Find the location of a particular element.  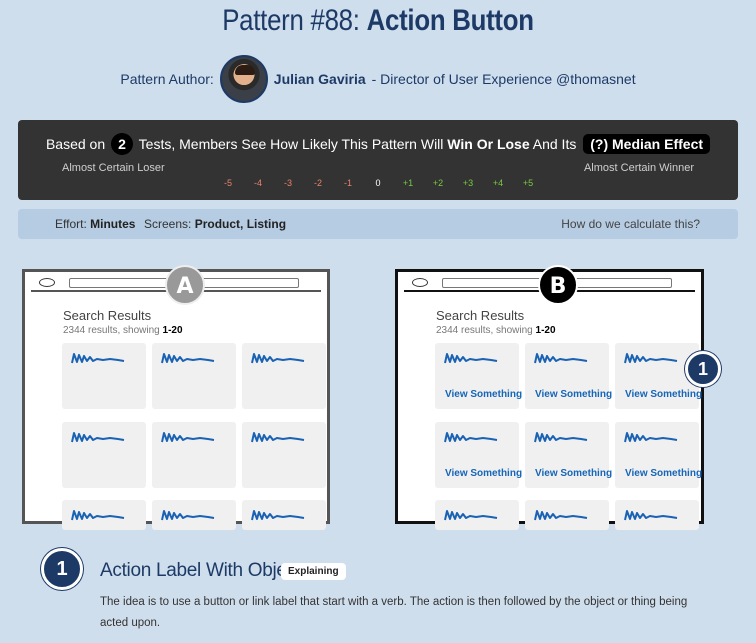

effort-info: Effort: Minutes is located at coordinates (95, 224).